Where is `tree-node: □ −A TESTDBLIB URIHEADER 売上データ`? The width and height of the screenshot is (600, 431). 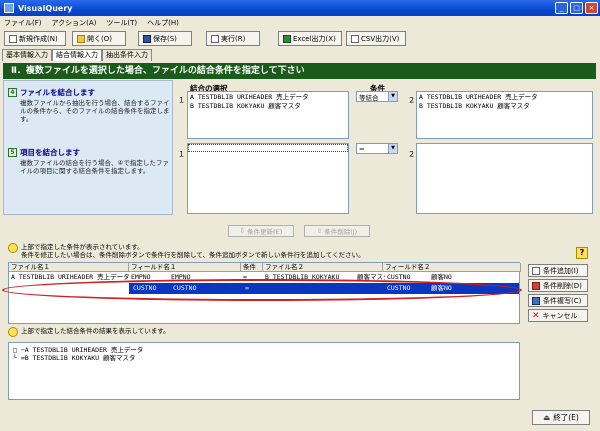
tree-node: □ −A TESTDBLIB URIHEADER 売上データ is located at coordinates (264, 348).